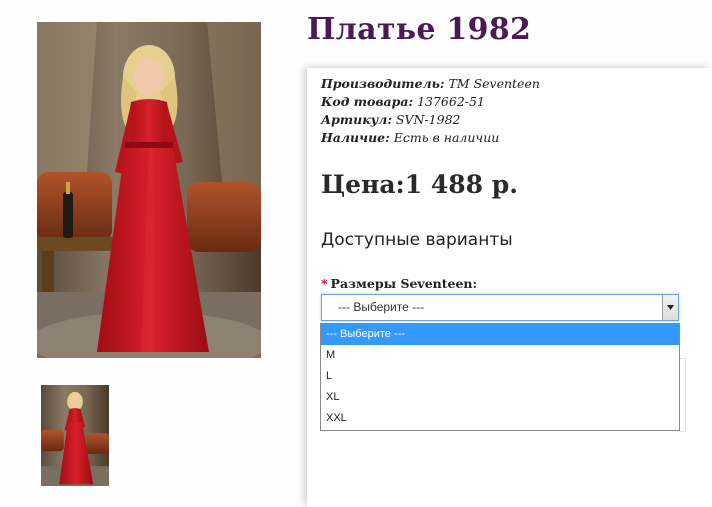  What do you see at coordinates (383, 83) in the screenshot?
I see `meta-label: Производитель:` at bounding box center [383, 83].